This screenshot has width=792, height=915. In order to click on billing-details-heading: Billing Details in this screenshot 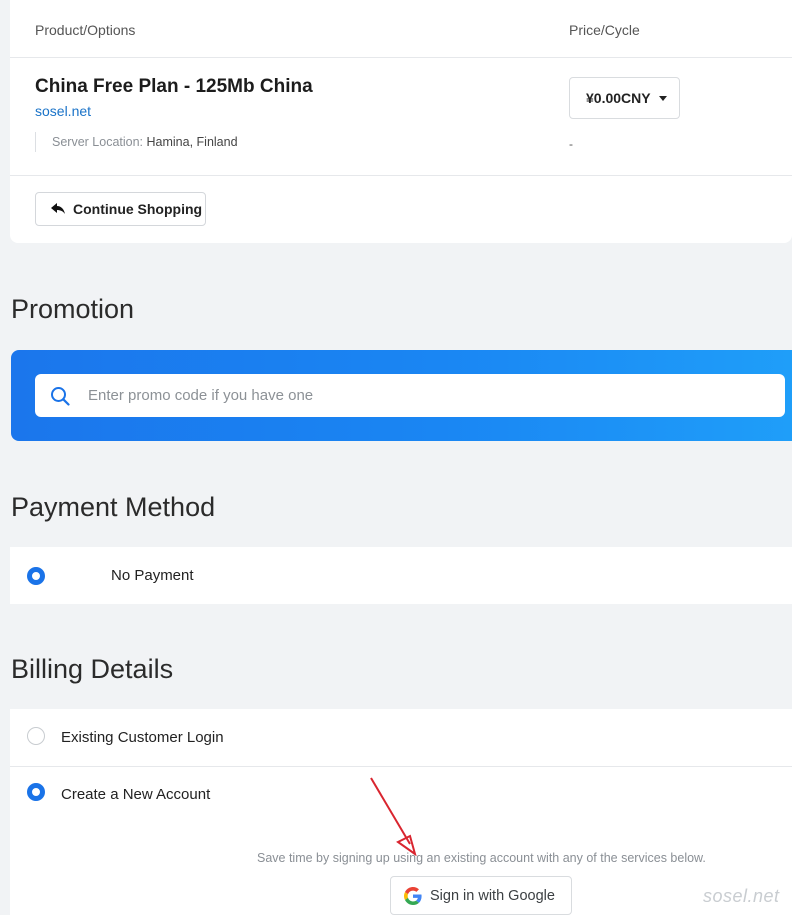, I will do `click(92, 669)`.